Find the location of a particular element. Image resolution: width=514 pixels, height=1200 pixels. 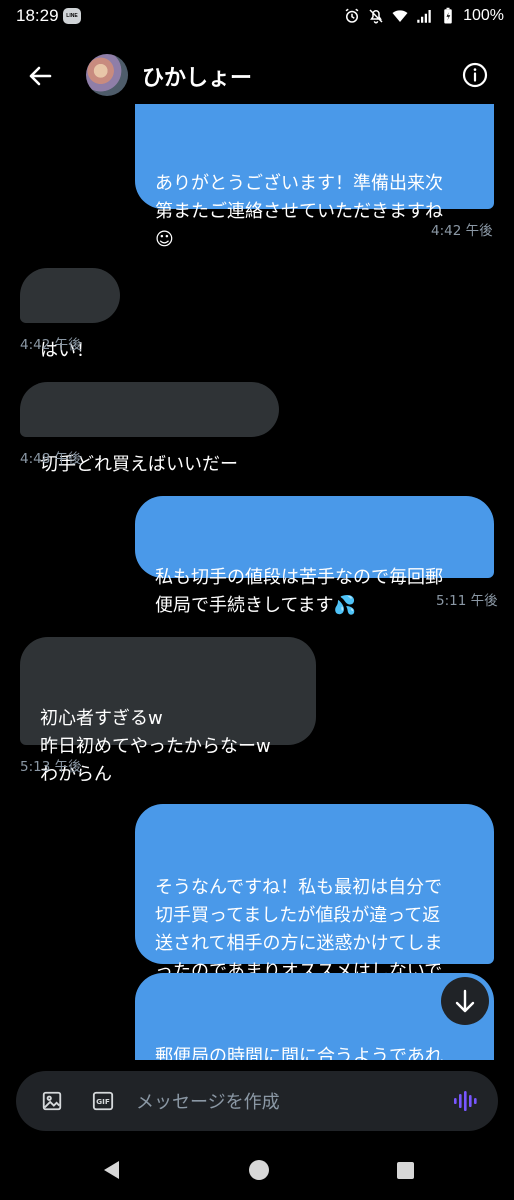

conversation-header: ひかしょー is located at coordinates (257, 76).